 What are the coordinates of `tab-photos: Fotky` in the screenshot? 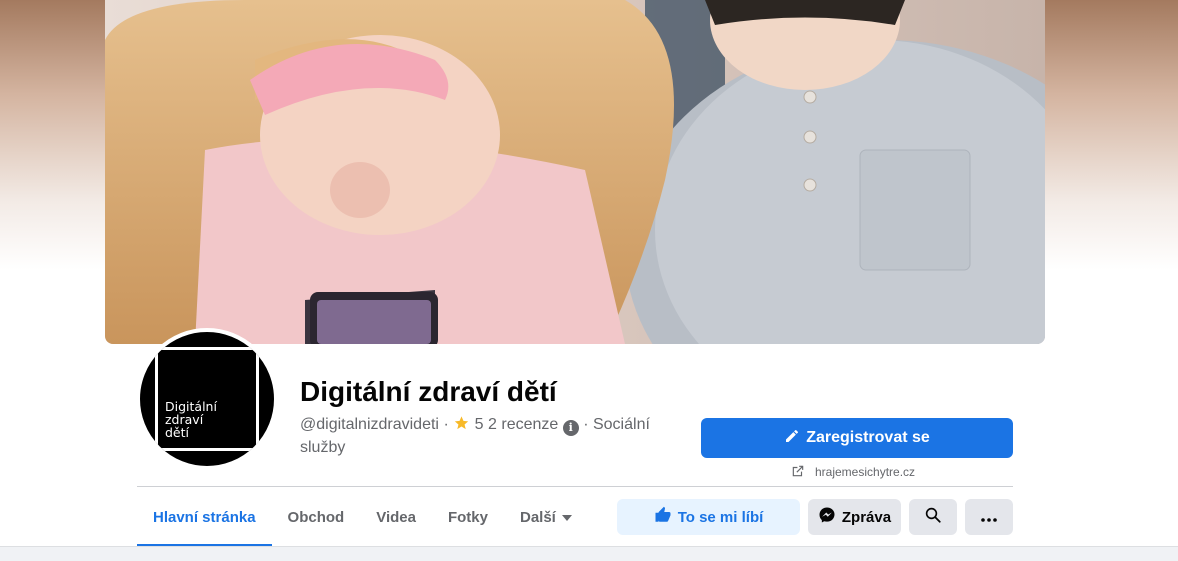 It's located at (468, 517).